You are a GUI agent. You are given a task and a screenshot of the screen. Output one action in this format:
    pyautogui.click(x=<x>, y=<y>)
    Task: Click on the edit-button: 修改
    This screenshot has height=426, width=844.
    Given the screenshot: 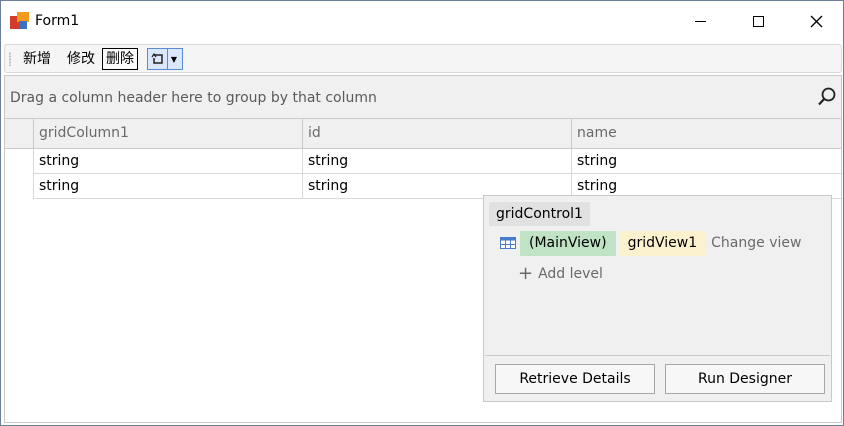 What is the action you would take?
    pyautogui.click(x=81, y=59)
    